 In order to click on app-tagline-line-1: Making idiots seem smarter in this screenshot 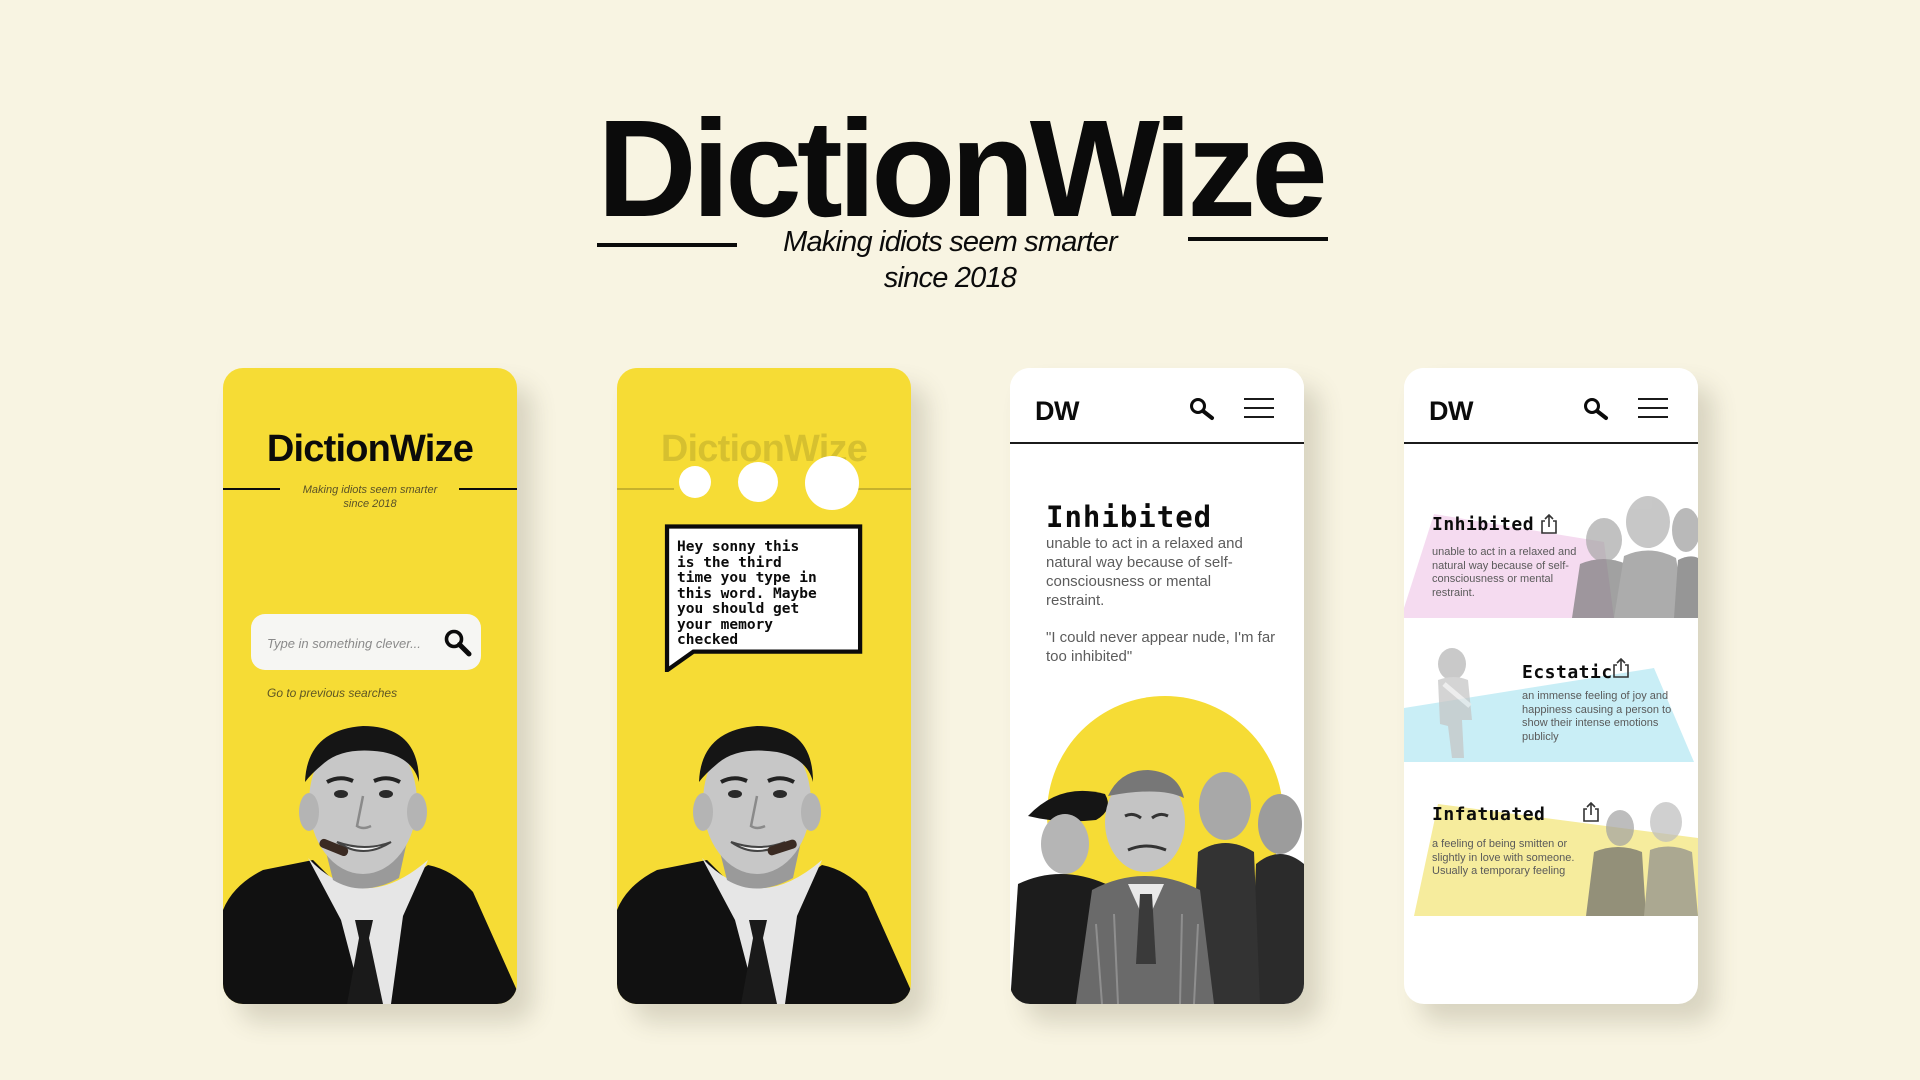, I will do `click(370, 490)`.